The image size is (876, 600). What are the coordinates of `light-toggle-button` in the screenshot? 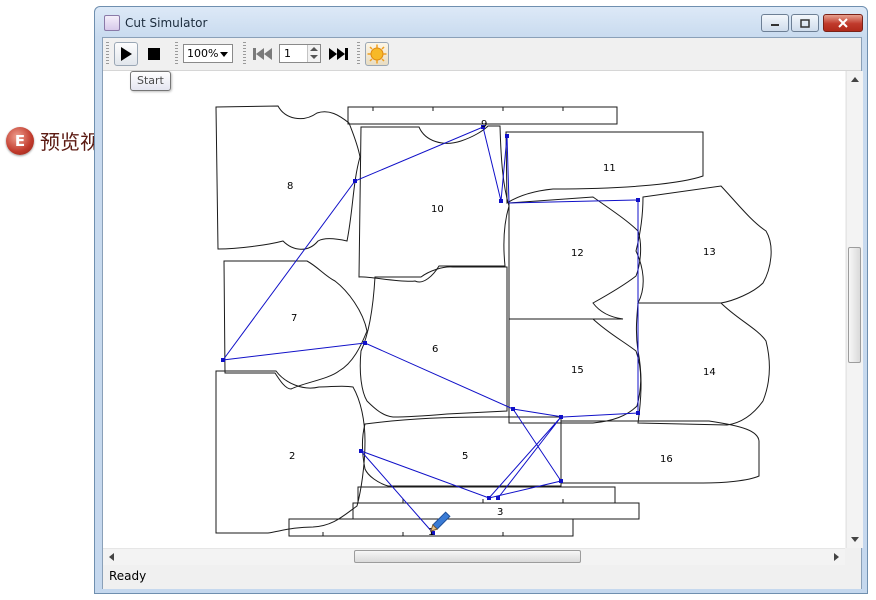 It's located at (377, 54).